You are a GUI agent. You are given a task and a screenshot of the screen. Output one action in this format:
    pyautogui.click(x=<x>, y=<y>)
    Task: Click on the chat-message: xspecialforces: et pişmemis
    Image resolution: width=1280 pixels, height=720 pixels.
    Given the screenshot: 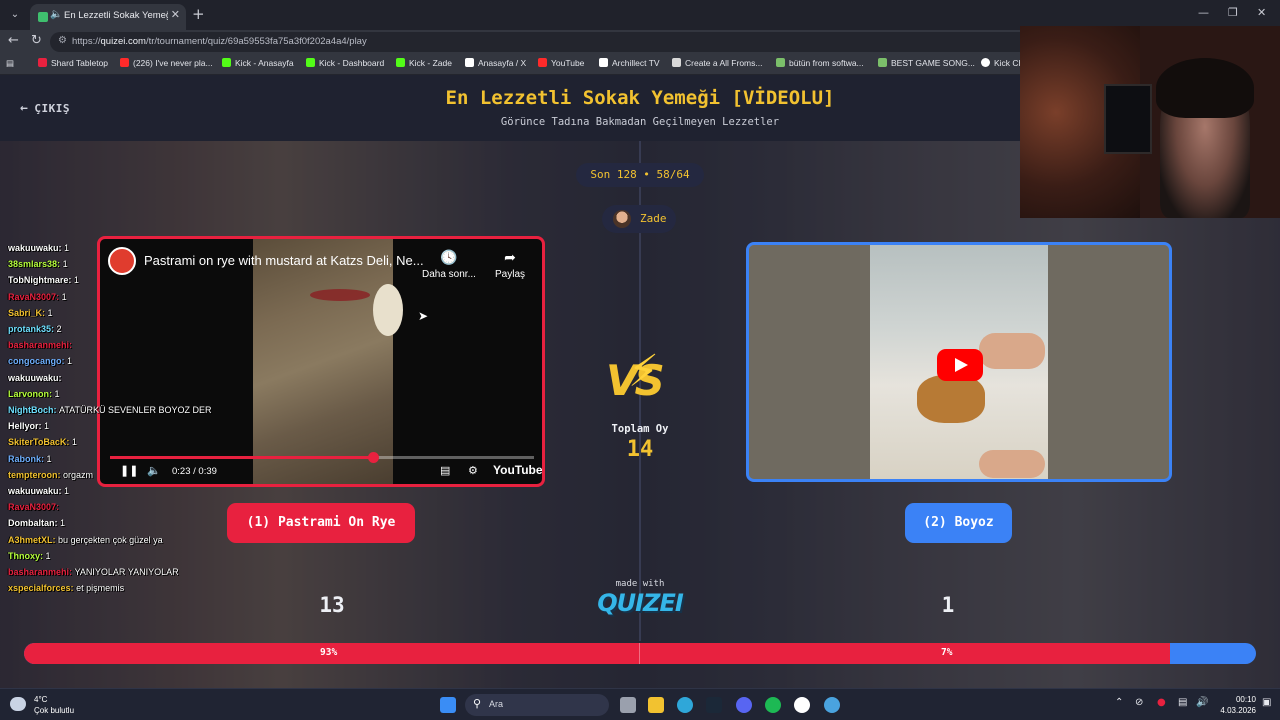 What is the action you would take?
    pyautogui.click(x=66, y=588)
    